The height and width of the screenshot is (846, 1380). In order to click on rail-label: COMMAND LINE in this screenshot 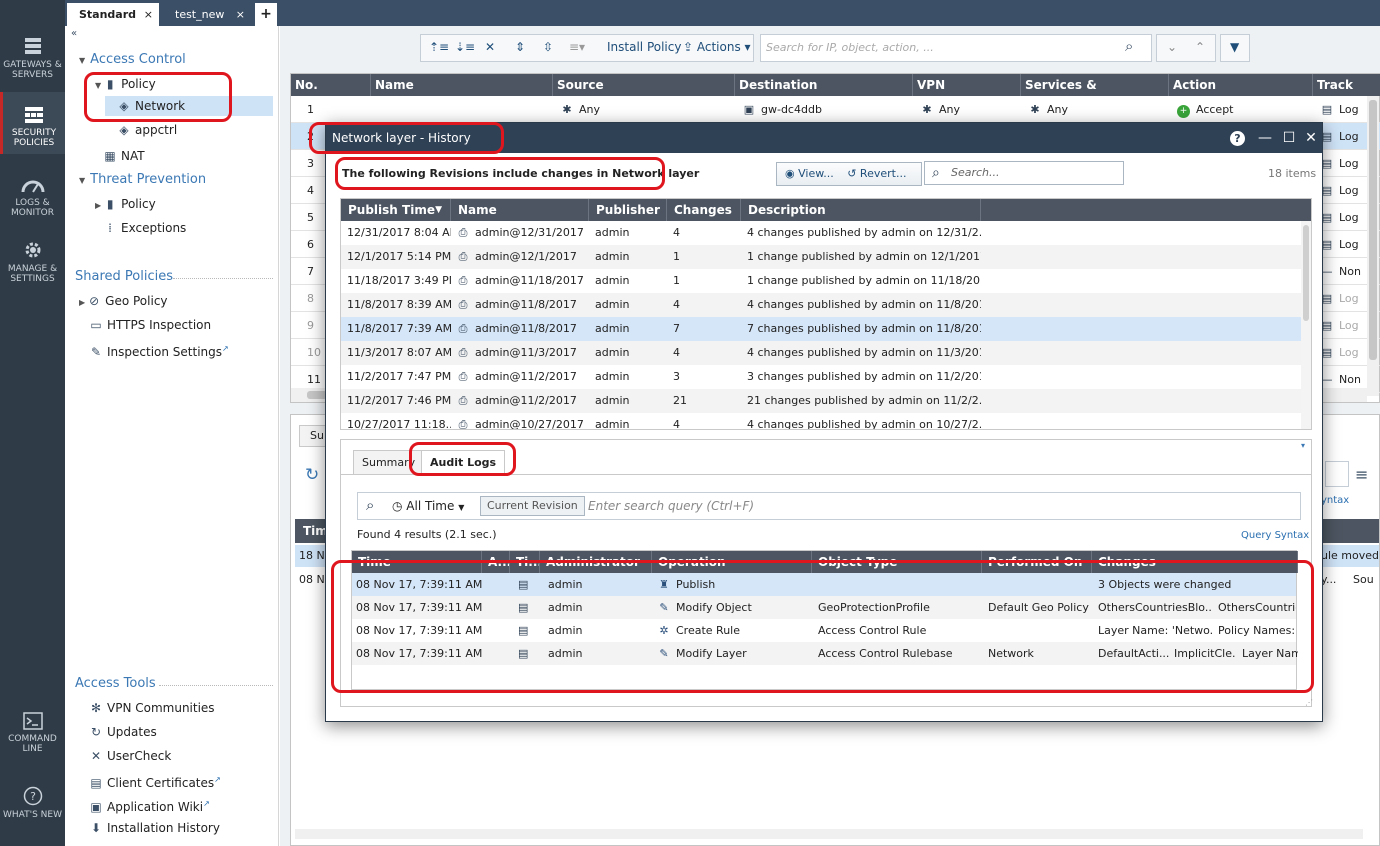, I will do `click(32, 744)`.